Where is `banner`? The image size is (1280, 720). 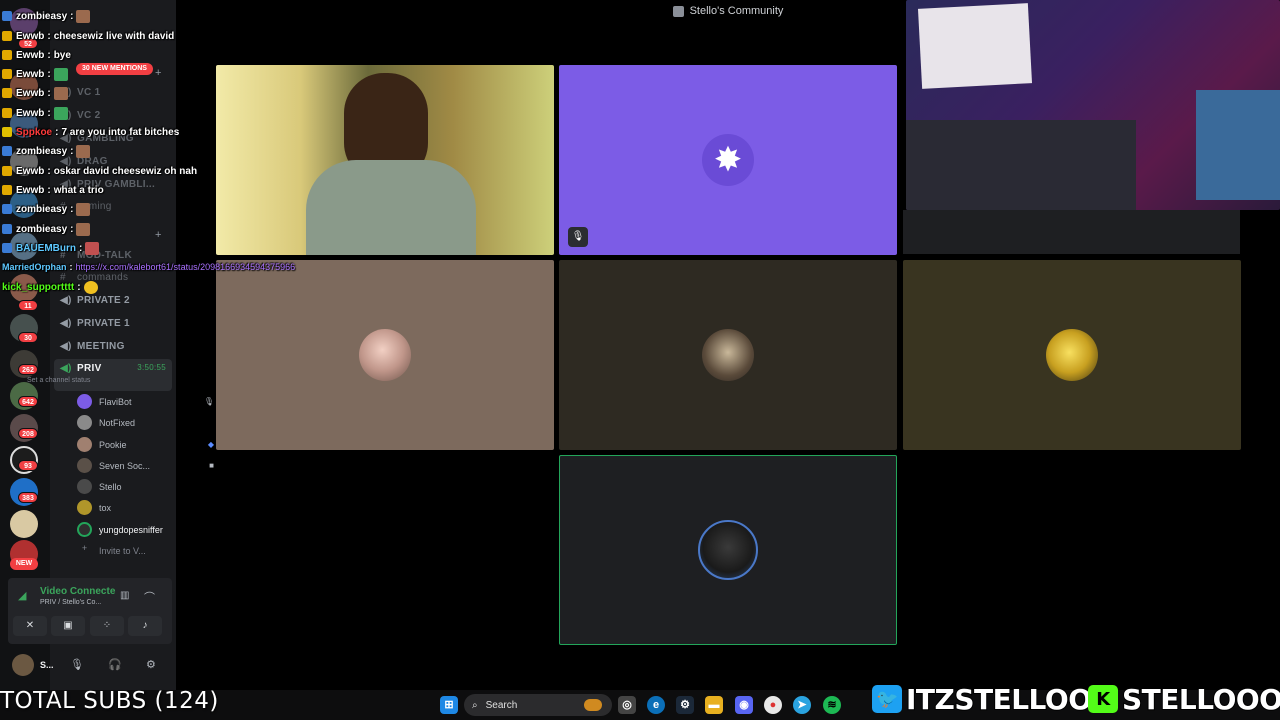
banner is located at coordinates (975, 46).